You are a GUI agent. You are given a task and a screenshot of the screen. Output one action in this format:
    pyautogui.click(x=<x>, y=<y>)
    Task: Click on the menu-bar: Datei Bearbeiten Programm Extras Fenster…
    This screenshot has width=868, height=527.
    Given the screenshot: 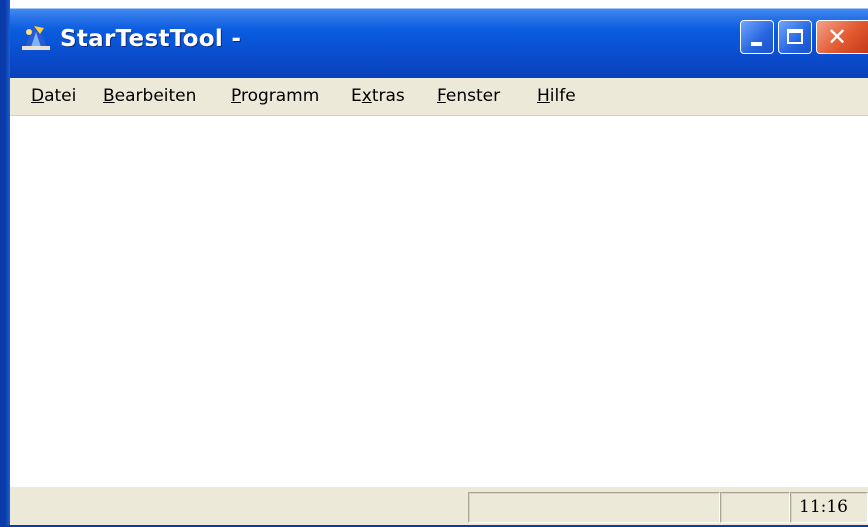 What is the action you would take?
    pyautogui.click(x=439, y=97)
    